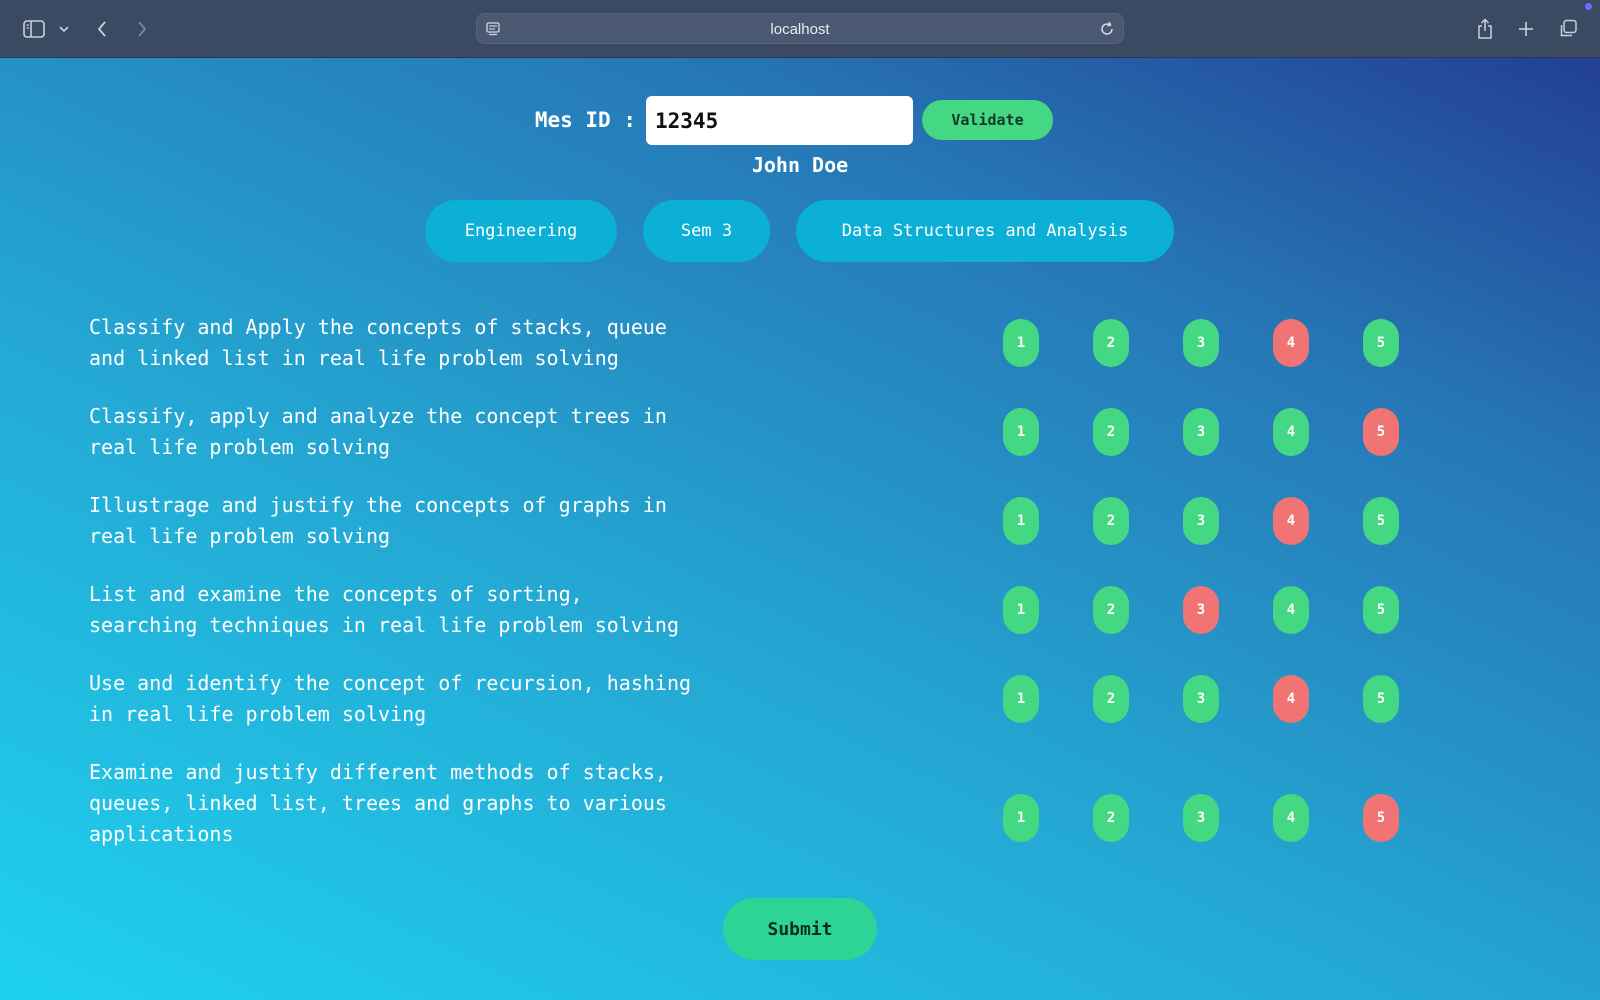 Image resolution: width=1600 pixels, height=1000 pixels. Describe the element at coordinates (1485, 29) in the screenshot. I see `share-icon` at that location.